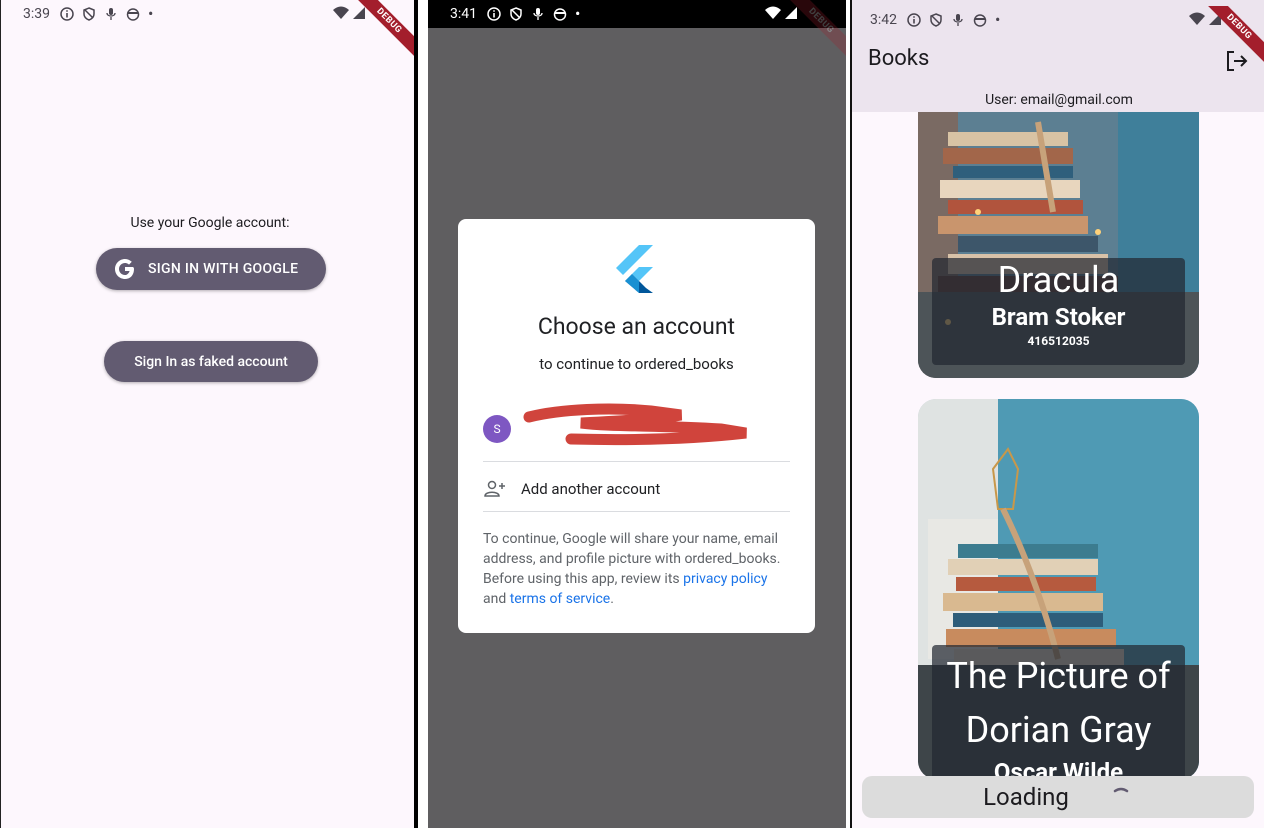 This screenshot has width=1264, height=828. I want to click on book-info-overlay: Dracula Bram Stoker 416512035, so click(1058, 311).